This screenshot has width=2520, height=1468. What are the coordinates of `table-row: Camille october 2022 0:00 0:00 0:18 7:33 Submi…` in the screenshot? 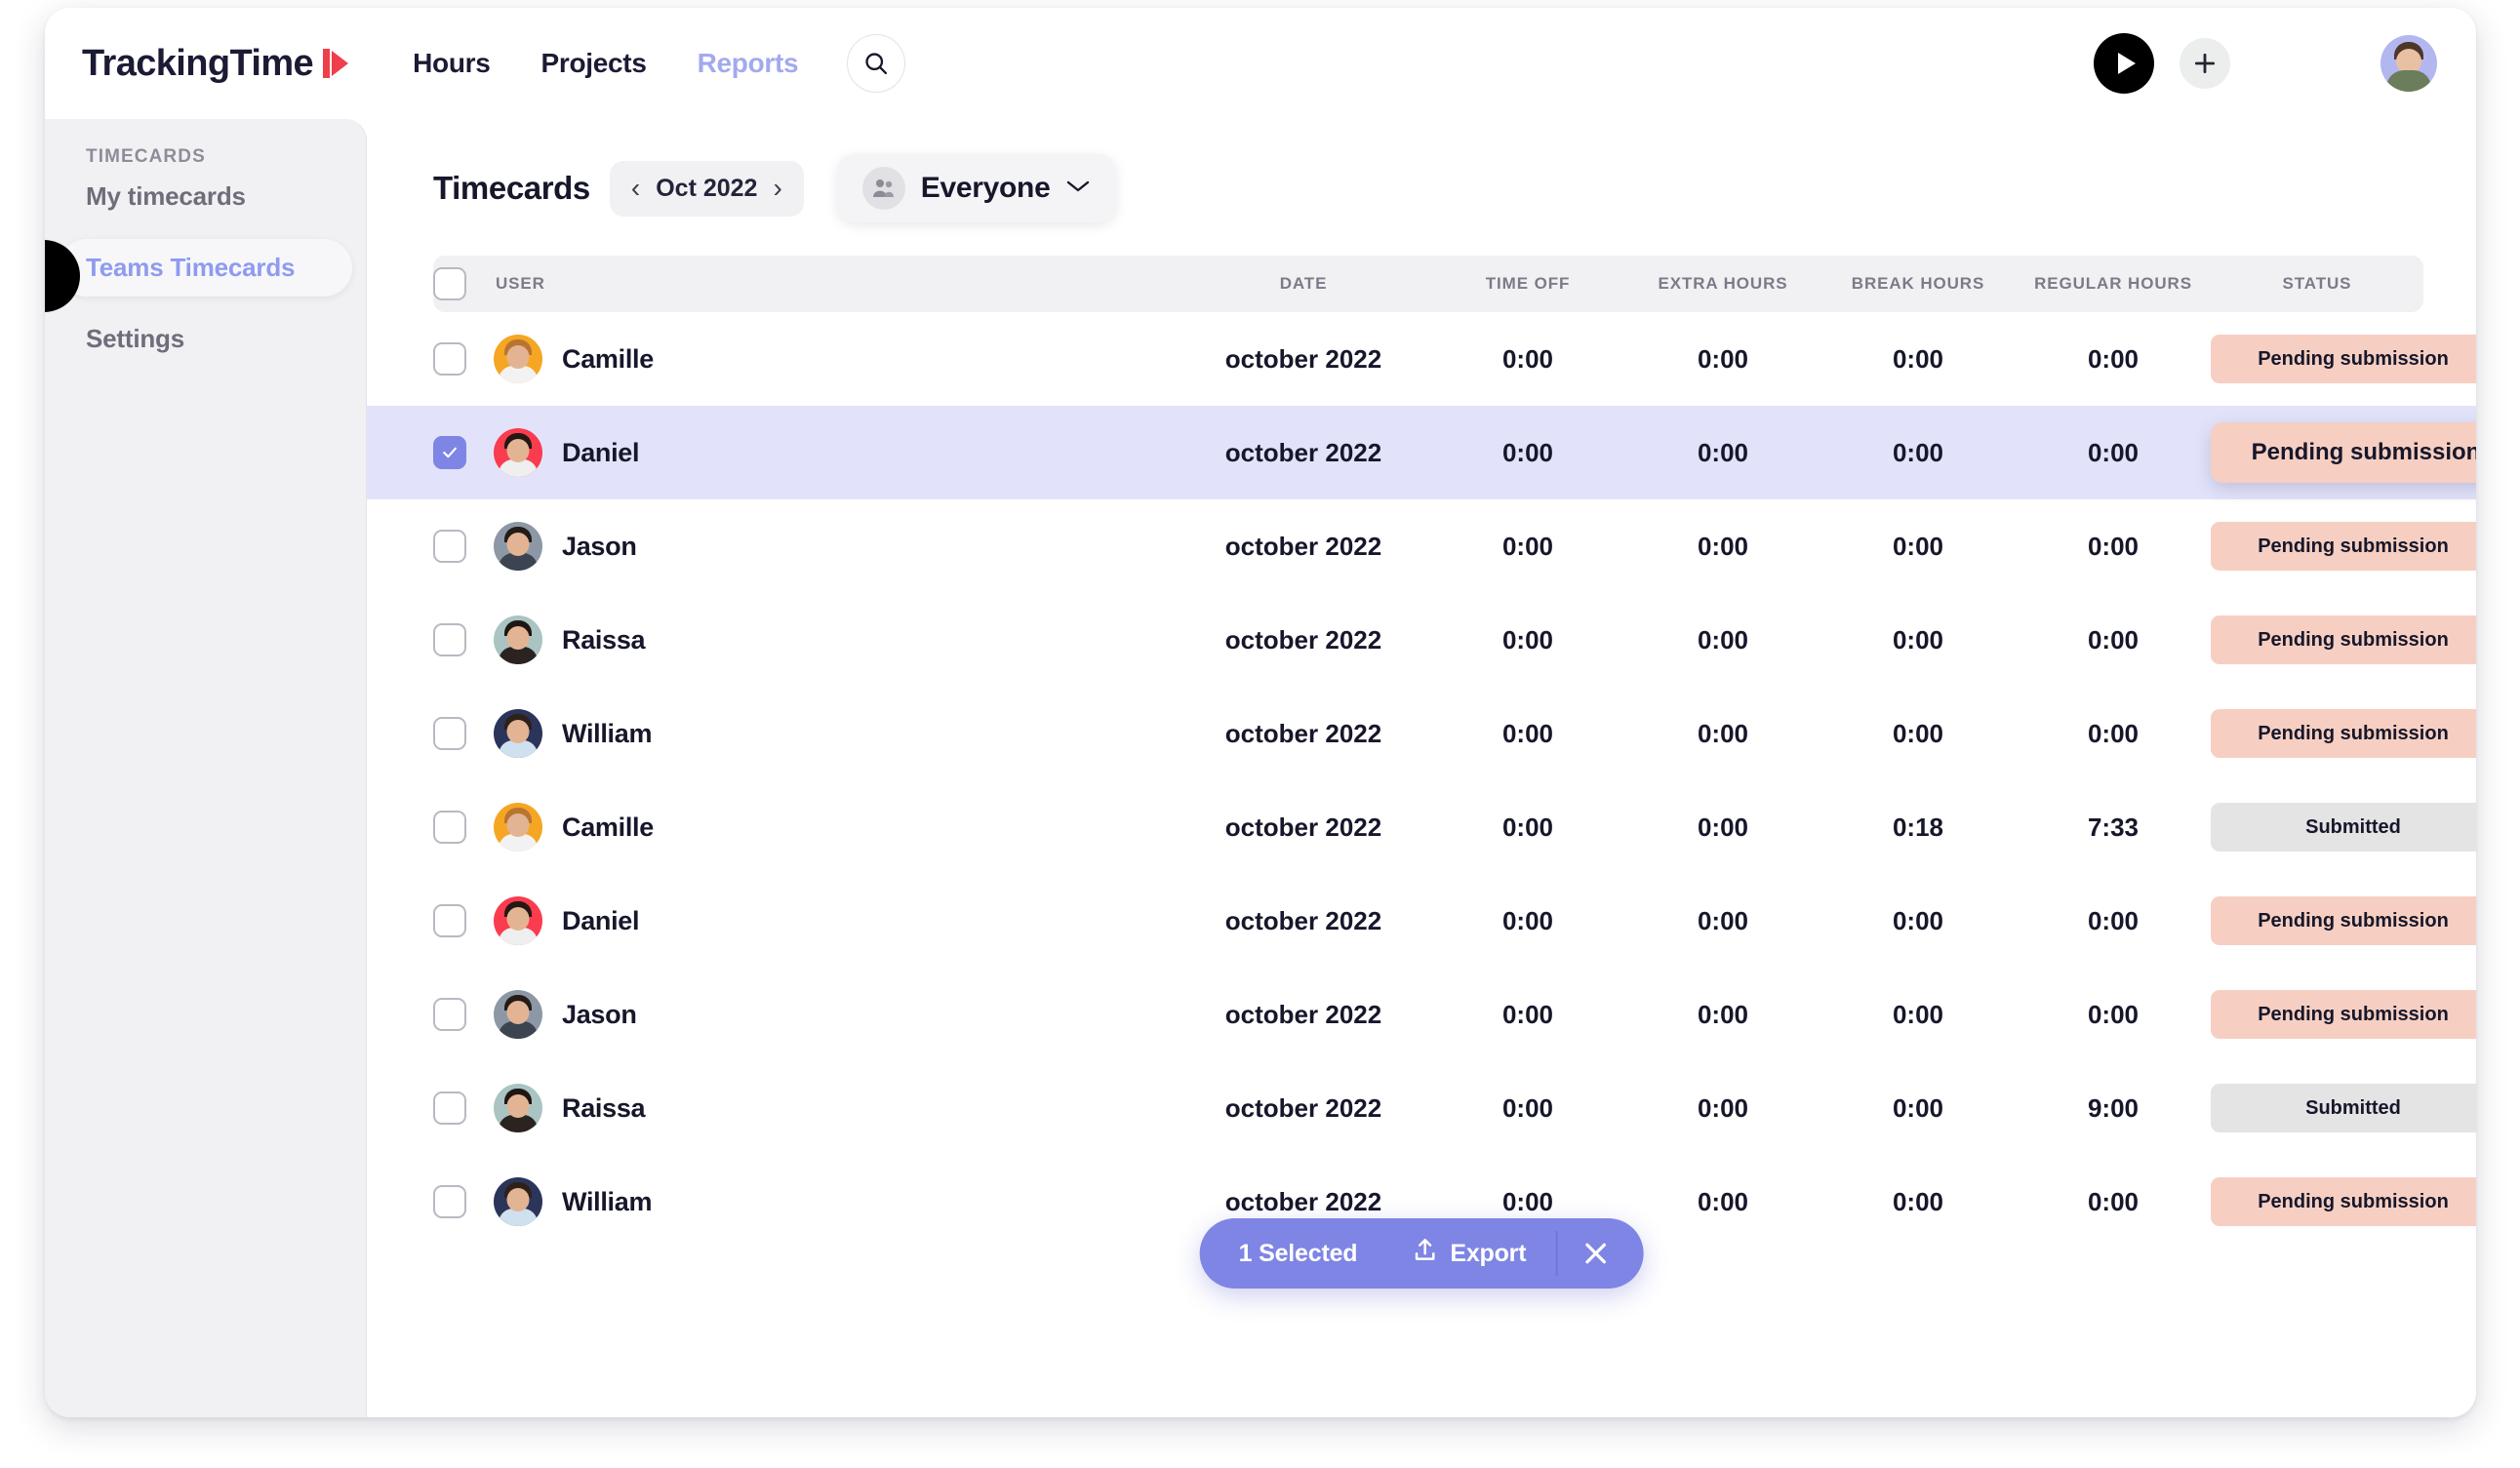 It's located at (1421, 827).